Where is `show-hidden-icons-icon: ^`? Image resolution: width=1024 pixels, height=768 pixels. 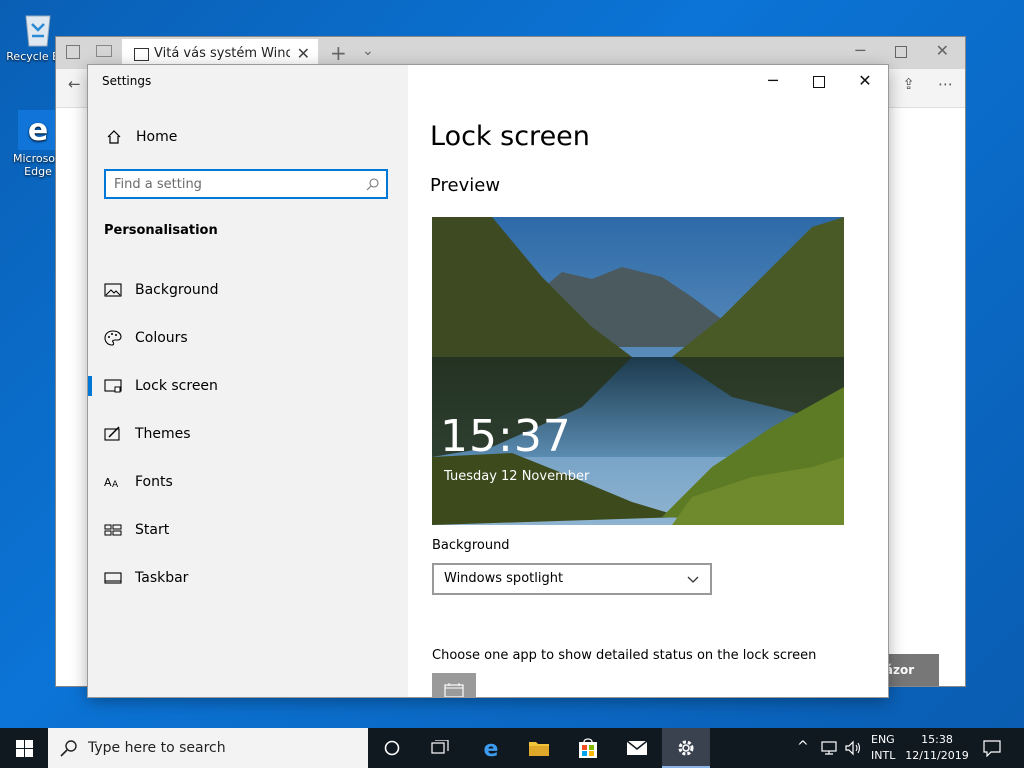 show-hidden-icons-icon: ^ is located at coordinates (803, 747).